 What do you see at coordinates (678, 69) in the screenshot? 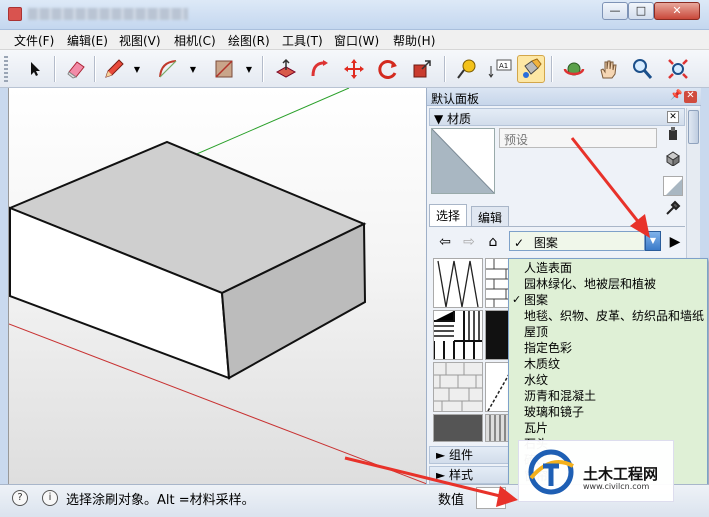
I see `zoom-extents-tool-icon` at bounding box center [678, 69].